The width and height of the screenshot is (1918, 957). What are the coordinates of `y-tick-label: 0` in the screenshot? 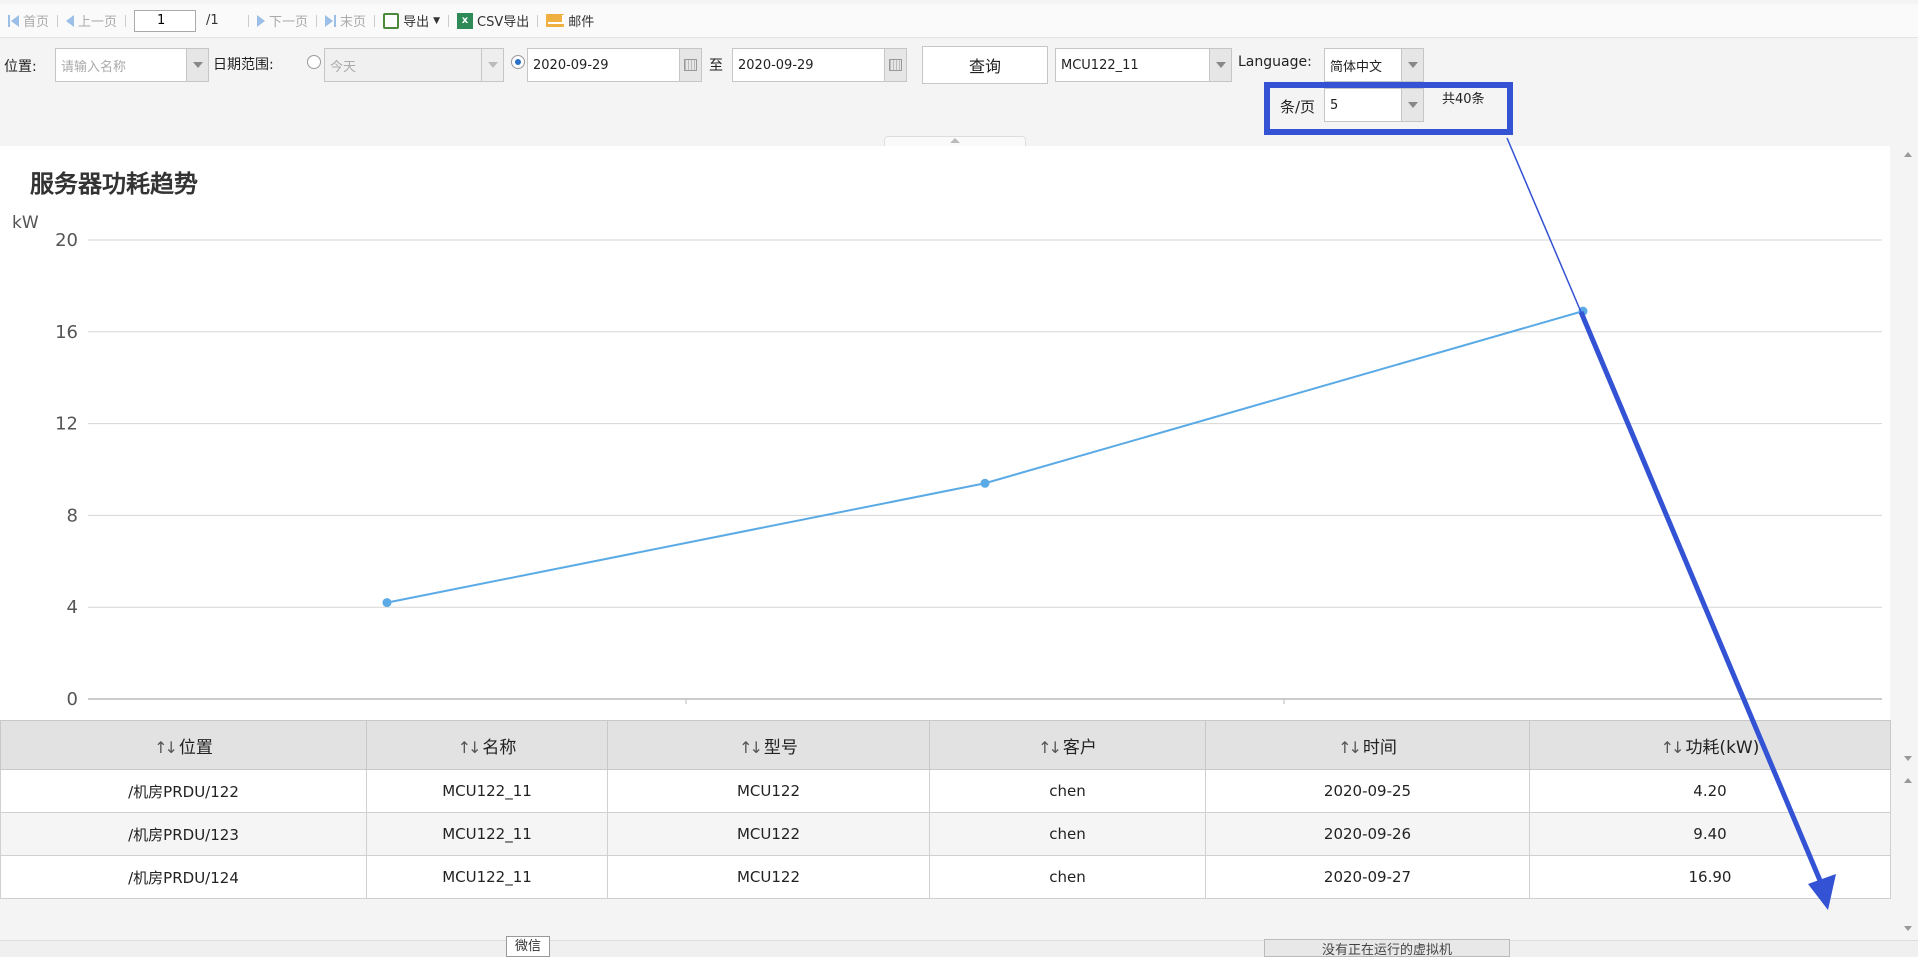 It's located at (72, 699).